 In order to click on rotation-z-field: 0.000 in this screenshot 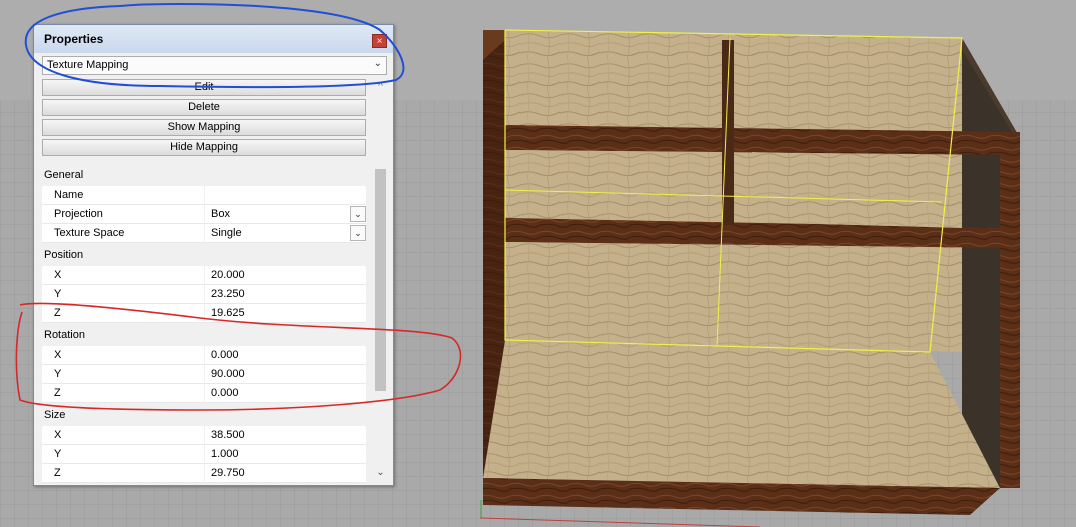, I will do `click(285, 393)`.